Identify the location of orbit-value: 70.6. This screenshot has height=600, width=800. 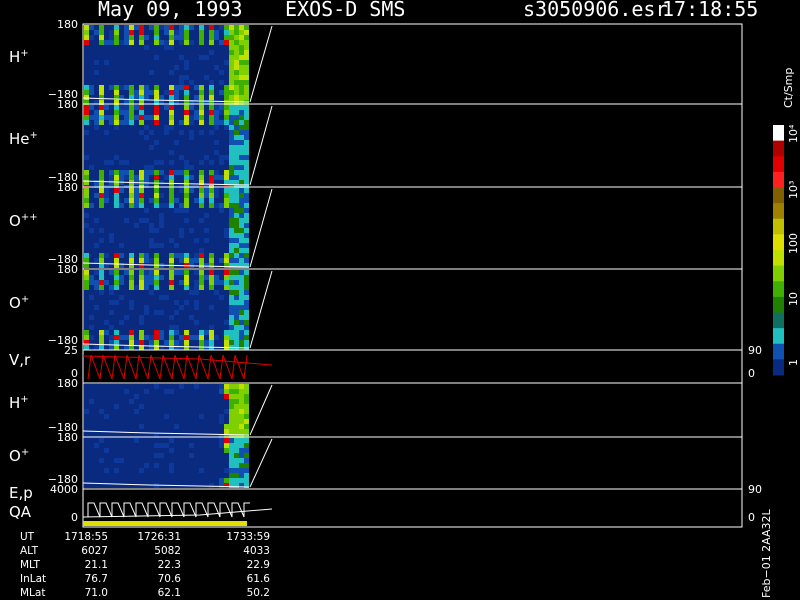
(169, 579).